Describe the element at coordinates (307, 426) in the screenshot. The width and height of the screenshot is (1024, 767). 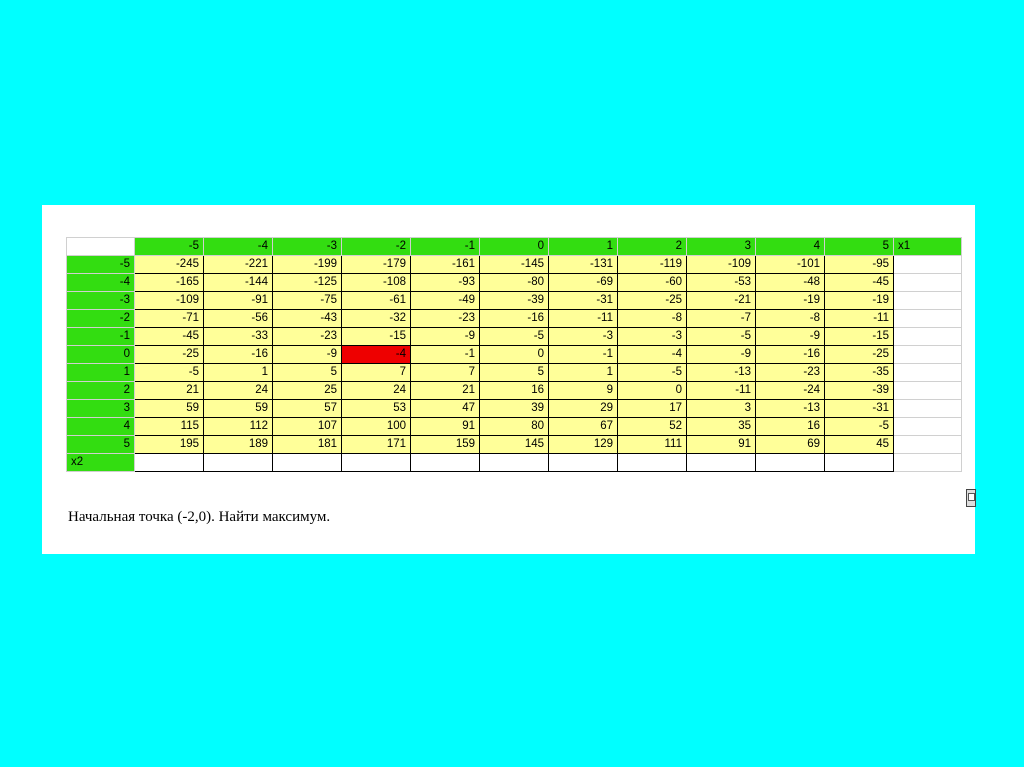
I see `value-cell: 107` at that location.